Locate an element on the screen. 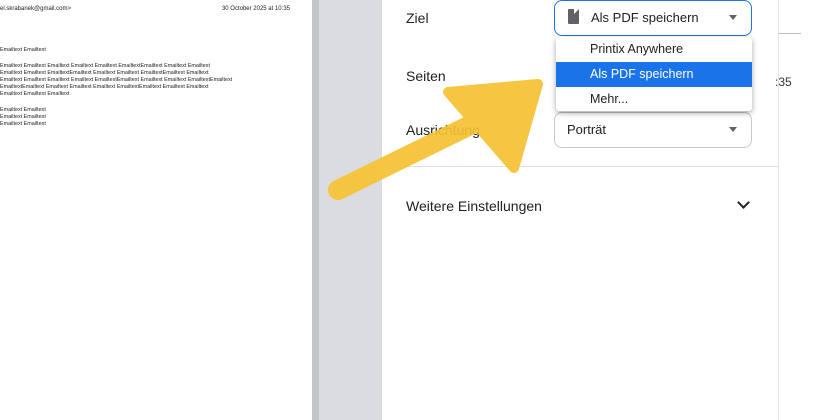  section-divider is located at coordinates (580, 166).